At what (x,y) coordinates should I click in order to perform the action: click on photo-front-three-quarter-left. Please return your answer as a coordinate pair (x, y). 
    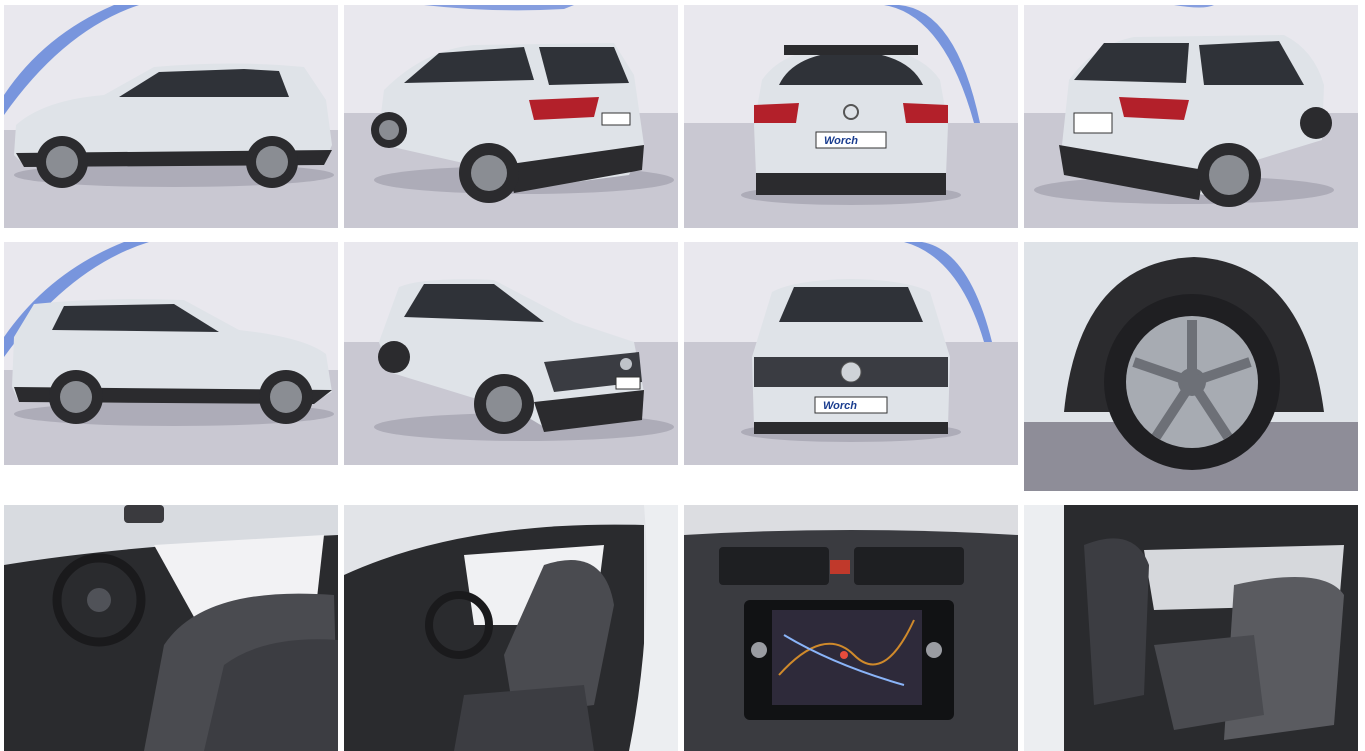
    Looking at the image, I should click on (511, 353).